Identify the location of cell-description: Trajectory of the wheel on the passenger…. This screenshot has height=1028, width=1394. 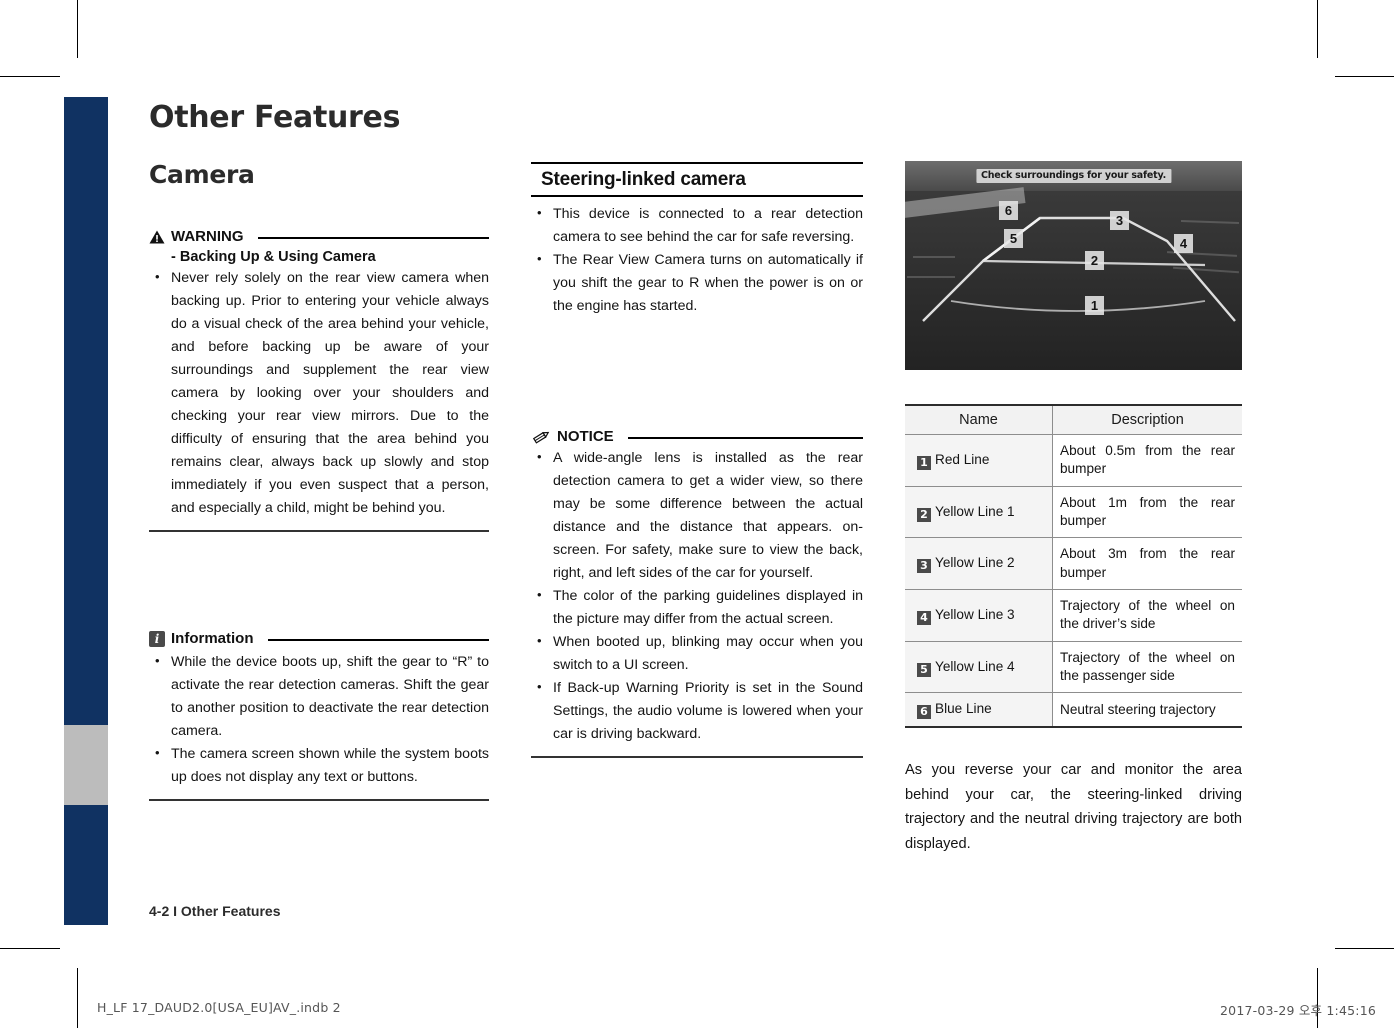
(1147, 667).